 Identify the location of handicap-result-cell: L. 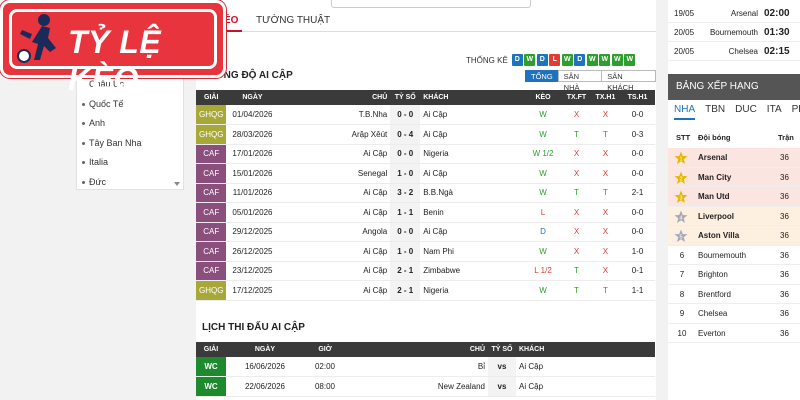
(543, 212).